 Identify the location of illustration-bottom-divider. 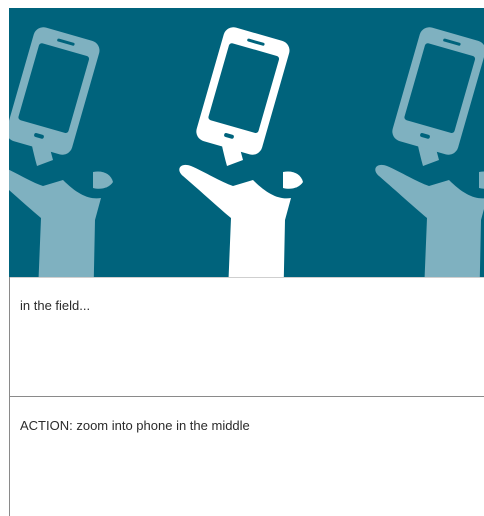
(246, 277).